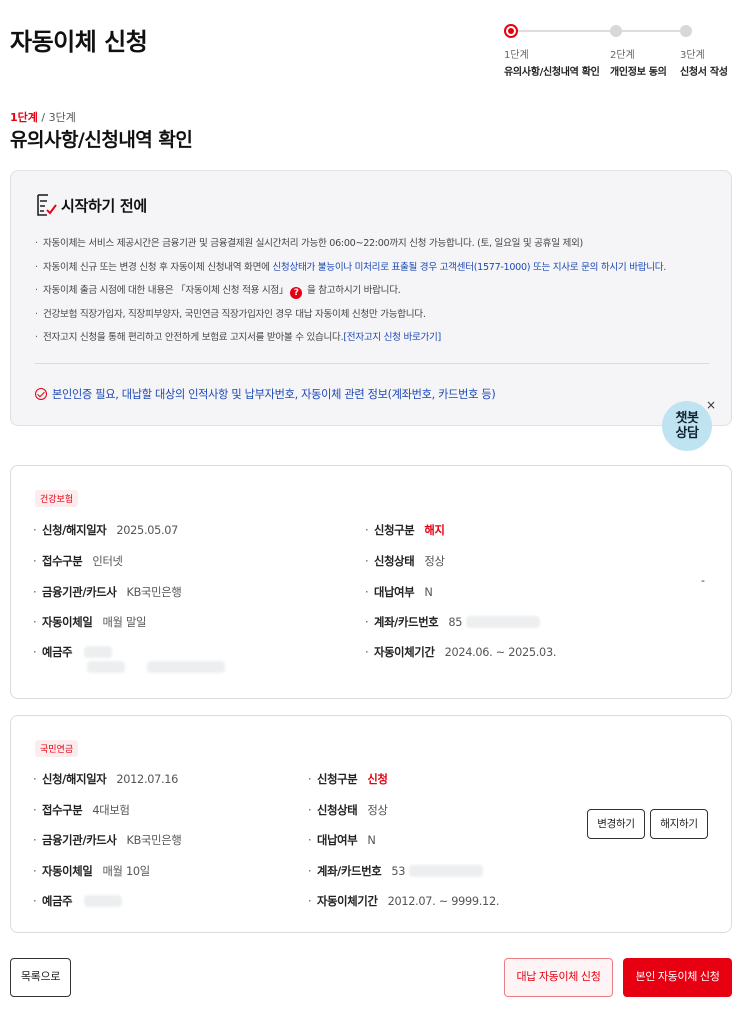 The image size is (741, 1024). I want to click on field-value: 4대보험, so click(111, 810).